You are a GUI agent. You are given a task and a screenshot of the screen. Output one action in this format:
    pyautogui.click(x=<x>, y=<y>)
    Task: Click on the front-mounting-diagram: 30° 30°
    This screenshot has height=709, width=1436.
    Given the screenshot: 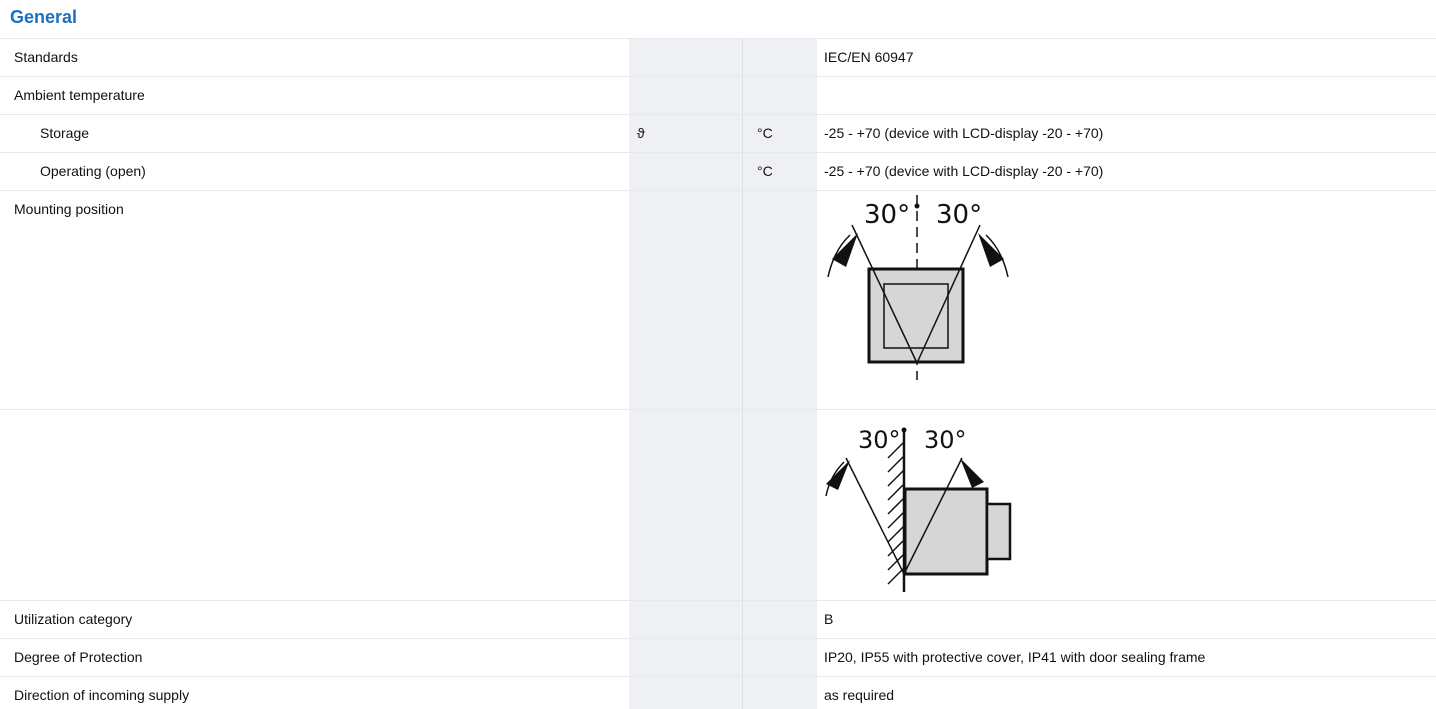 What is the action you would take?
    pyautogui.click(x=918, y=287)
    